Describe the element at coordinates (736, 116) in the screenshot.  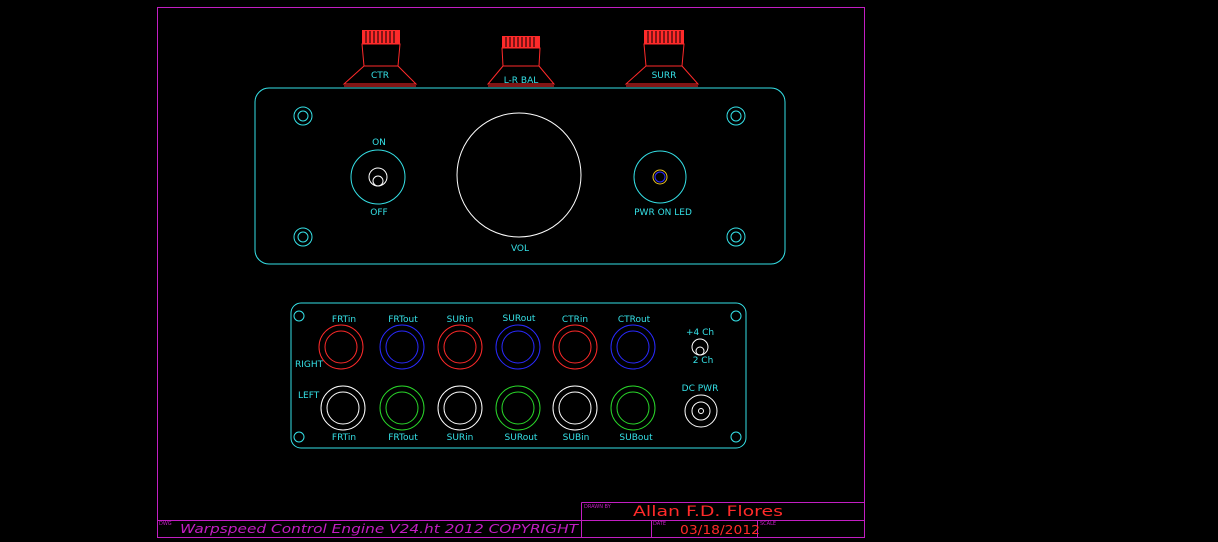
I see `front-panel-screw-top-right` at that location.